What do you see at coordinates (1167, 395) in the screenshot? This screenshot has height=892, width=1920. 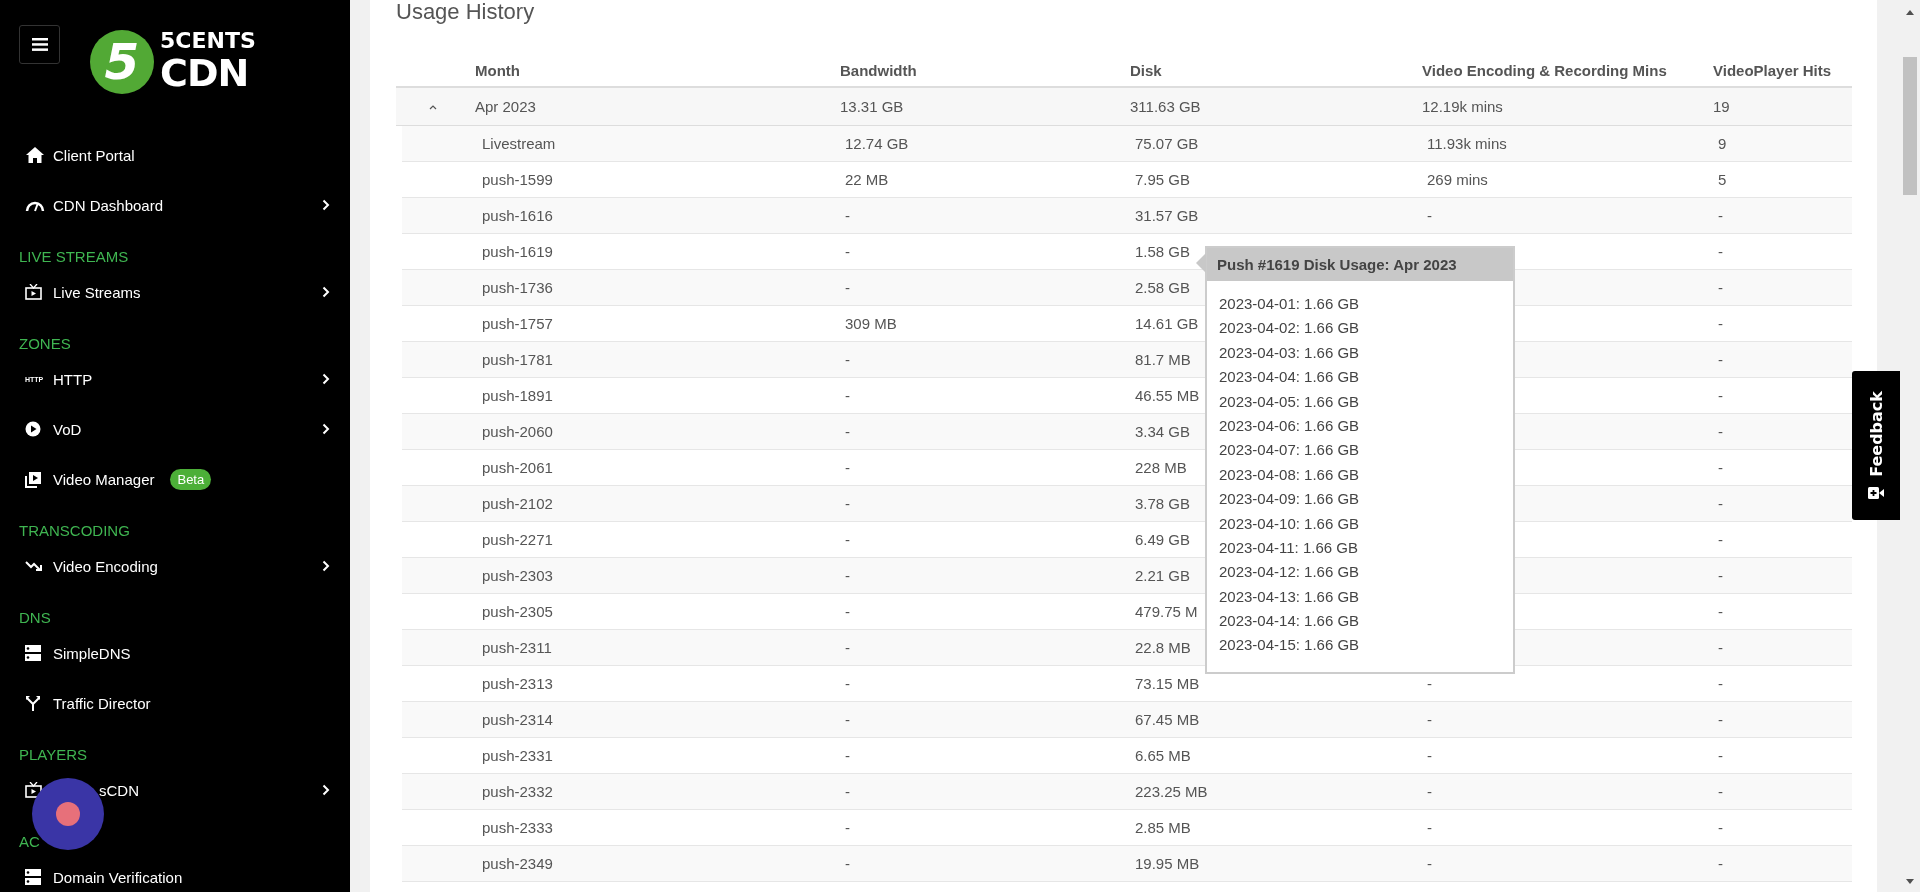 I see `table-cell: 46.55 MB` at bounding box center [1167, 395].